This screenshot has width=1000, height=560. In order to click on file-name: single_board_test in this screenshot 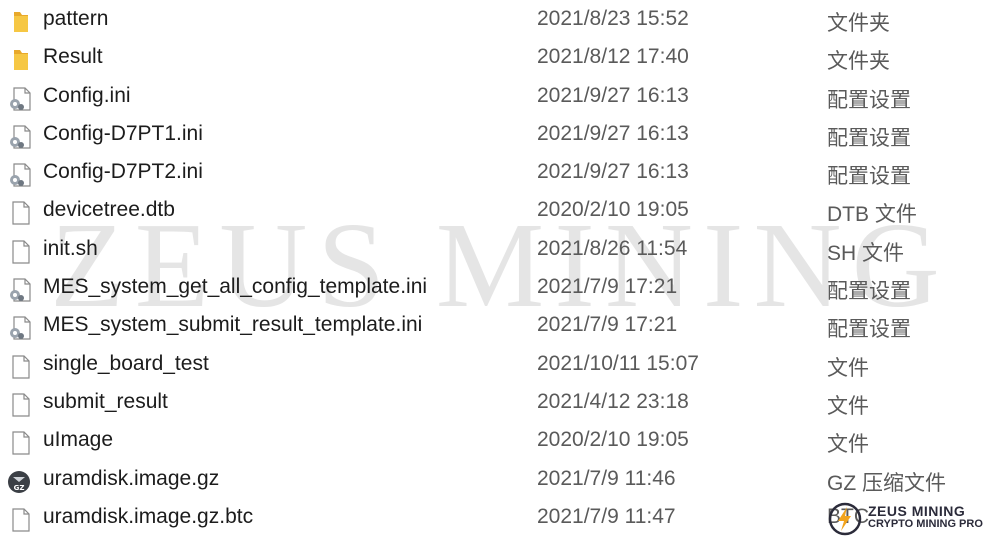, I will do `click(126, 363)`.